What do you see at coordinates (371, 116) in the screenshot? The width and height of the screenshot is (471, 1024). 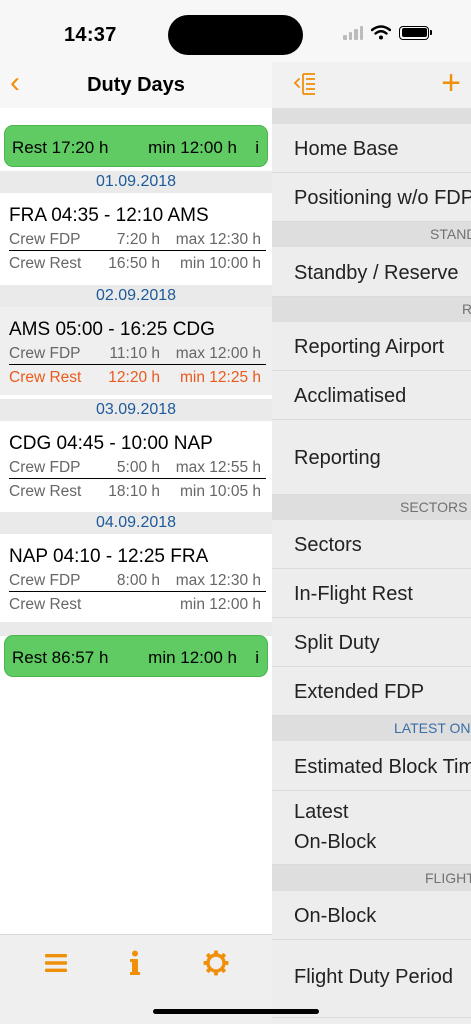 I see `section-separator` at bounding box center [371, 116].